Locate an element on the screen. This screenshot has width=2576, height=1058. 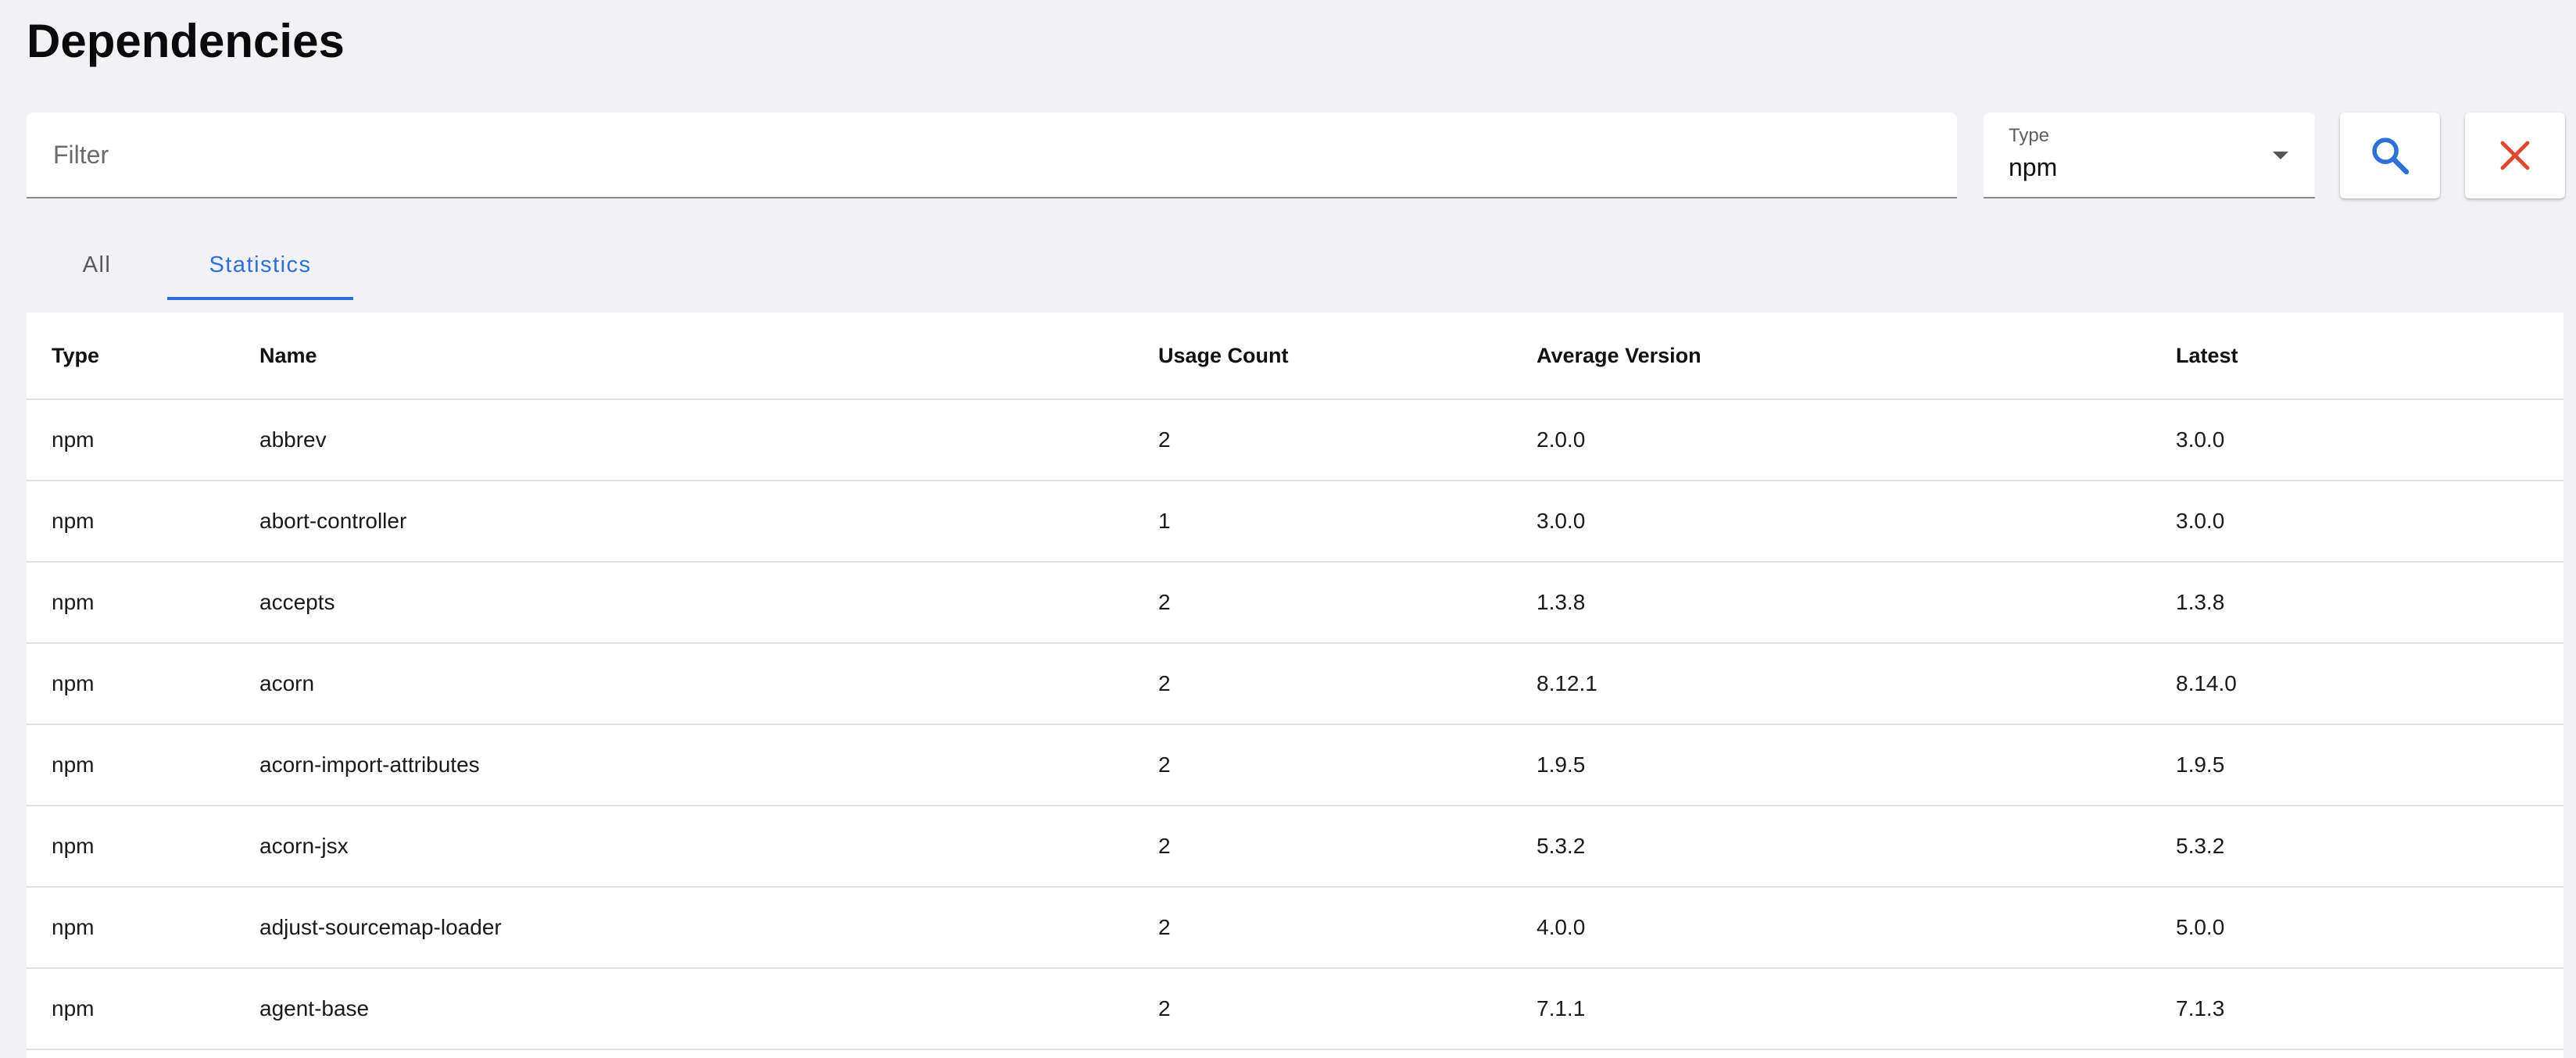
cell-name: acorn-jsx is located at coordinates (683, 847).